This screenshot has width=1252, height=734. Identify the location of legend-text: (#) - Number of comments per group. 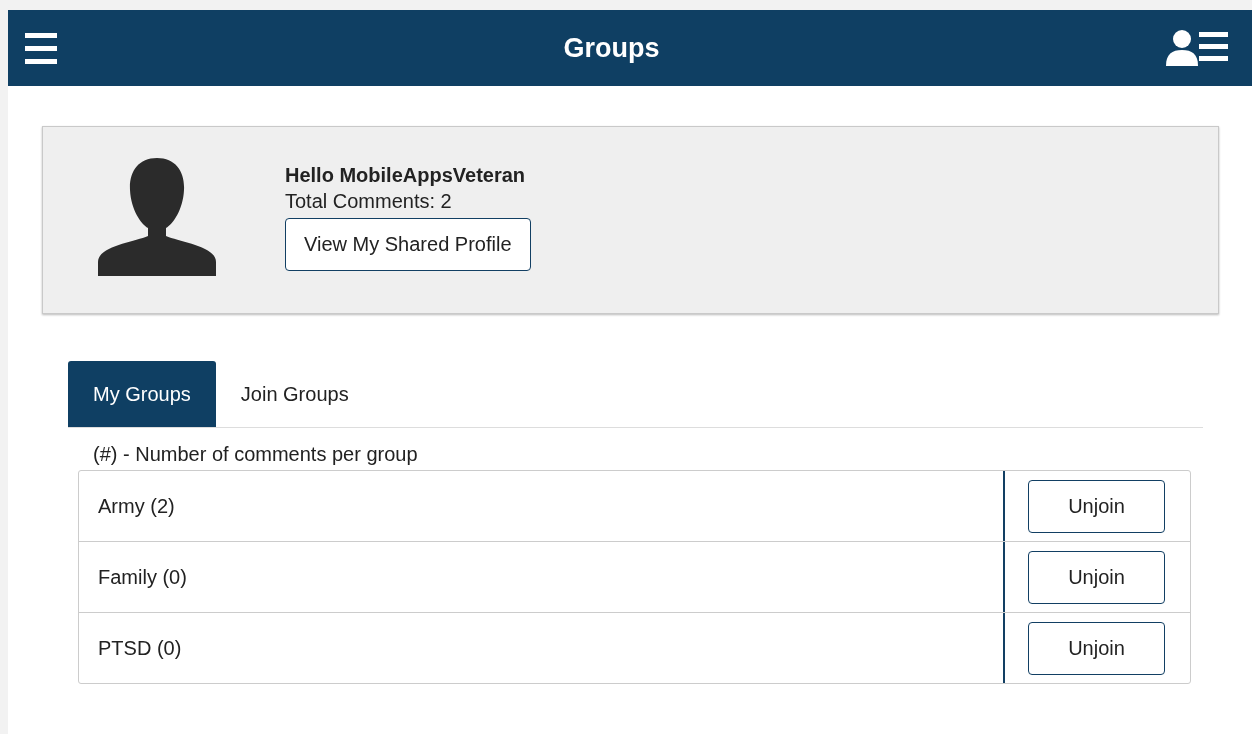
(256, 454).